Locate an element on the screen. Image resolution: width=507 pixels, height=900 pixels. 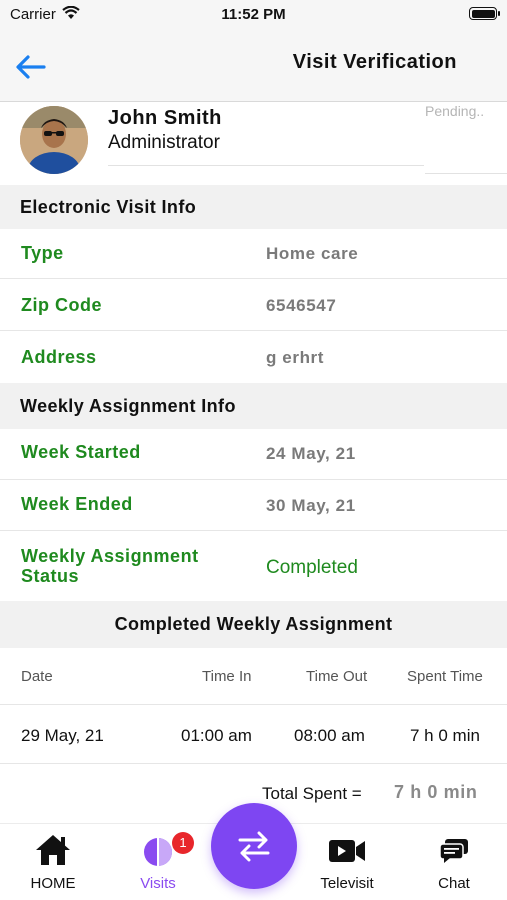
table-header: Date Time In Time Out Spent Time is located at coordinates (253, 676).